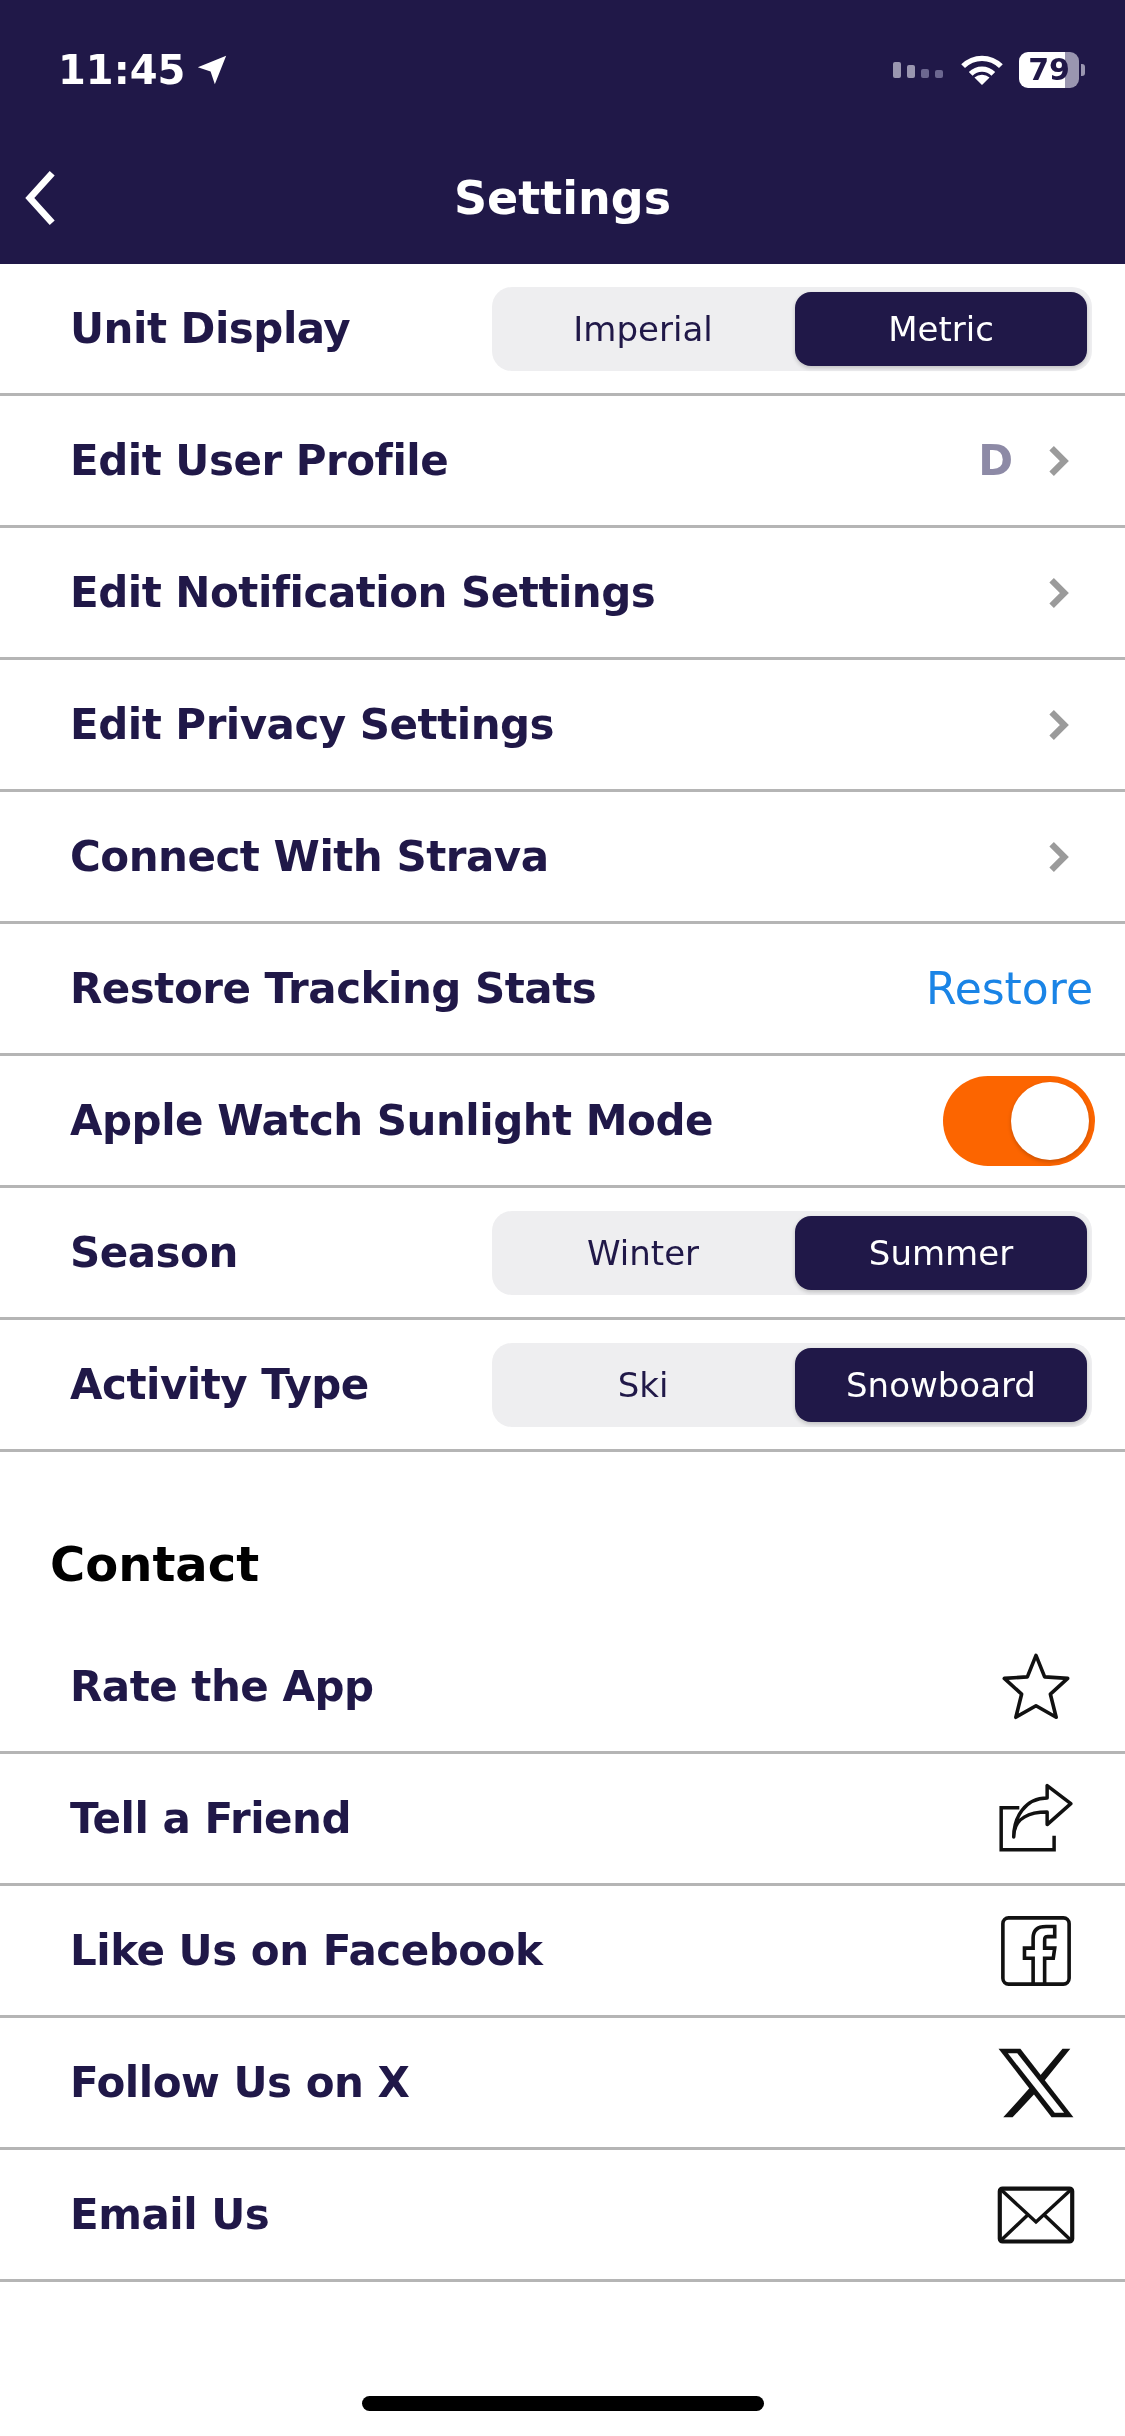 The width and height of the screenshot is (1125, 2436). What do you see at coordinates (391, 1120) in the screenshot?
I see `setting-label: Apple Watch Sunlight Mode` at bounding box center [391, 1120].